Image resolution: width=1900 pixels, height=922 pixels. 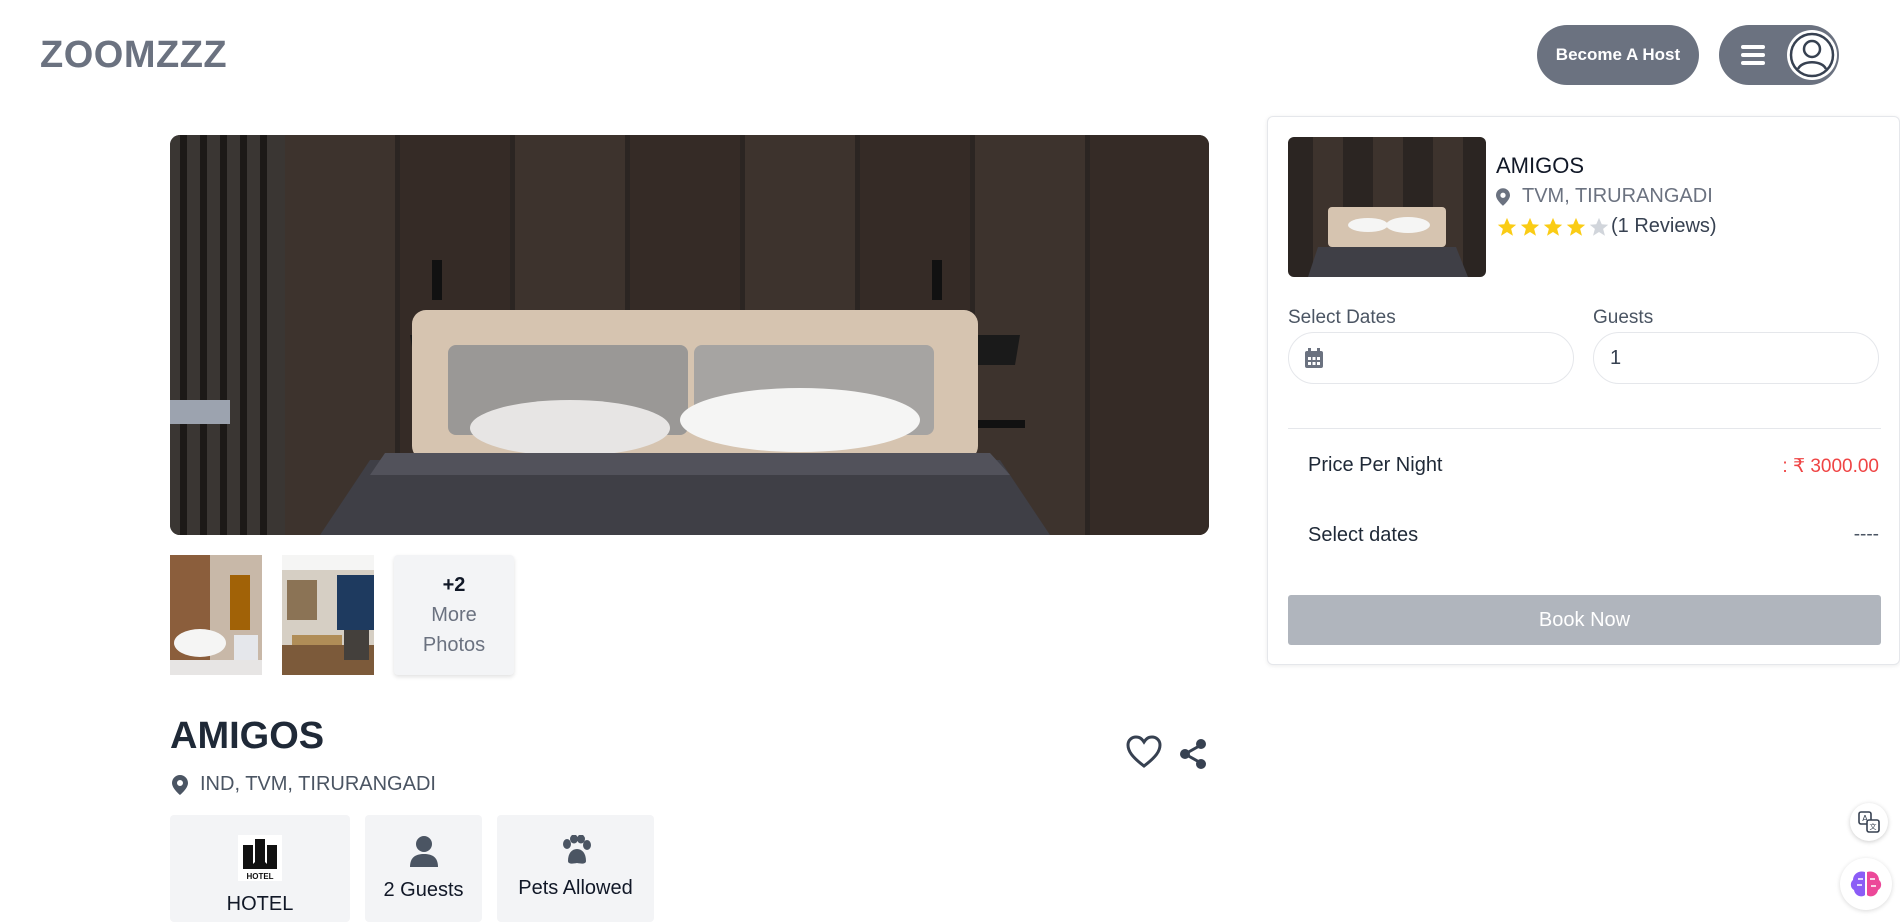 What do you see at coordinates (1779, 55) in the screenshot?
I see `user-menu-button` at bounding box center [1779, 55].